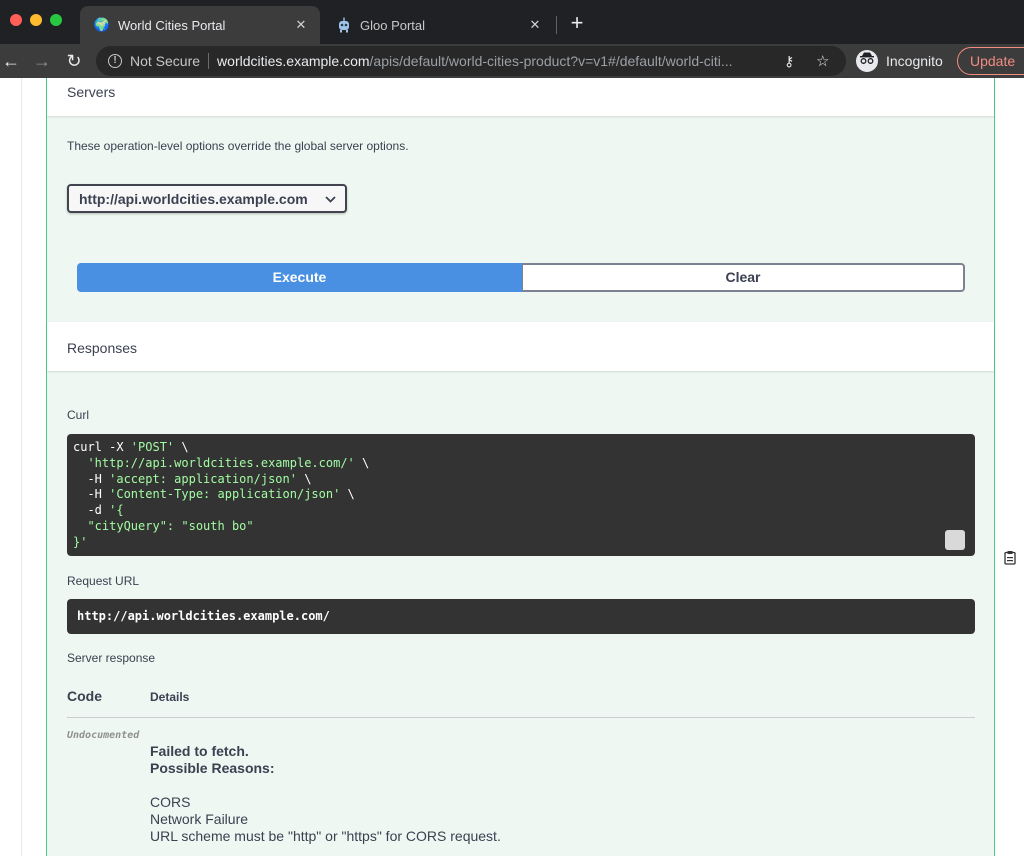 Image resolution: width=1024 pixels, height=856 pixels. I want to click on incognito-icon, so click(867, 61).